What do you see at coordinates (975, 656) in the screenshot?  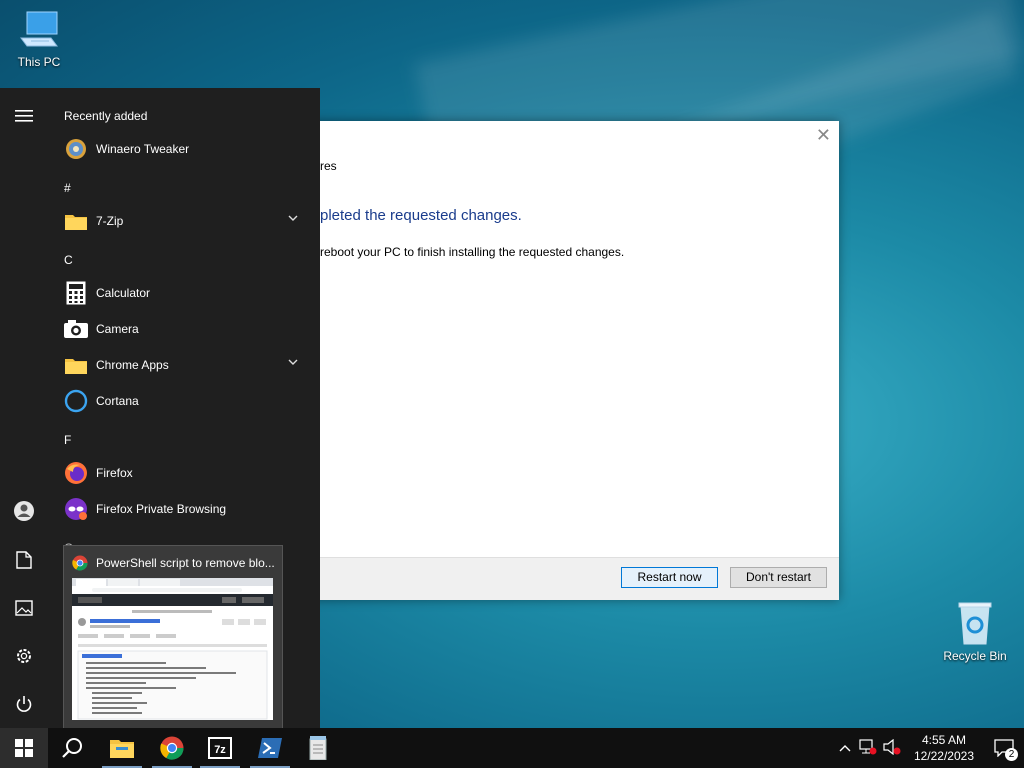 I see `recycle-bin-label: Recycle Bin` at bounding box center [975, 656].